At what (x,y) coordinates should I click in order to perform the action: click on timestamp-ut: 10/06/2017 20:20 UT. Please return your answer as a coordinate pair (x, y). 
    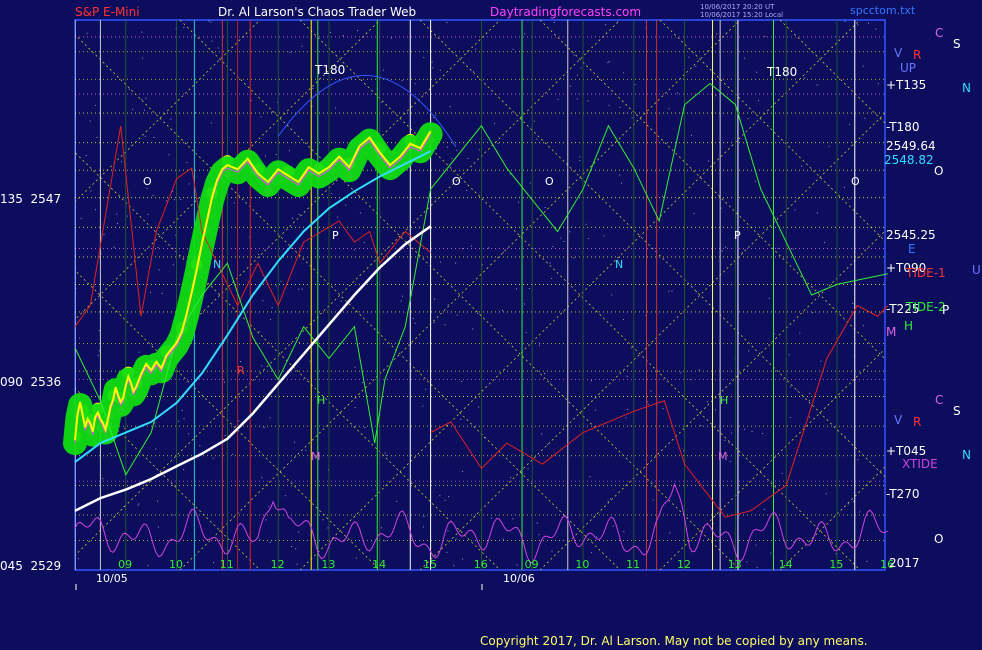
    Looking at the image, I should click on (737, 7).